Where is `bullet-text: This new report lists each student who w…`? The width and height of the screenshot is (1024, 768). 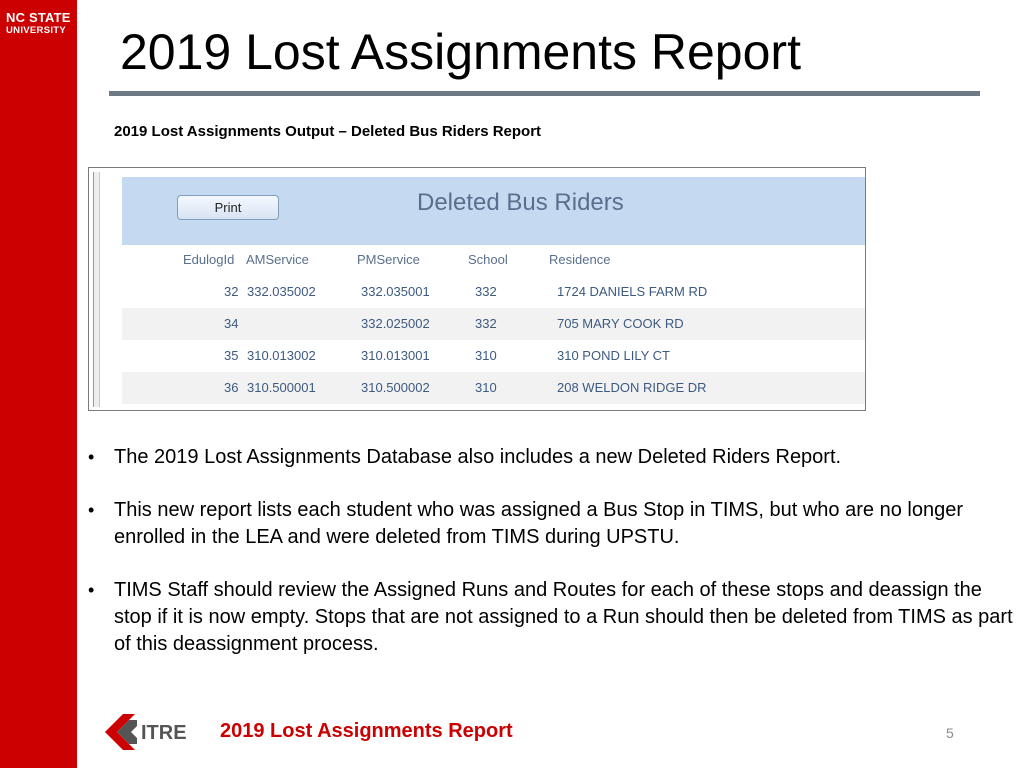 bullet-text: This new report lists each student who w… is located at coordinates (538, 523).